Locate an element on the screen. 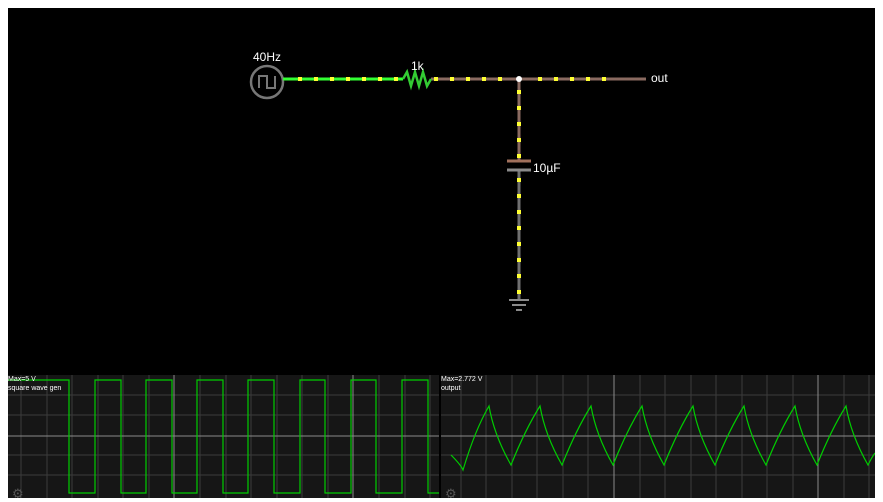  output-label: out is located at coordinates (659, 78).